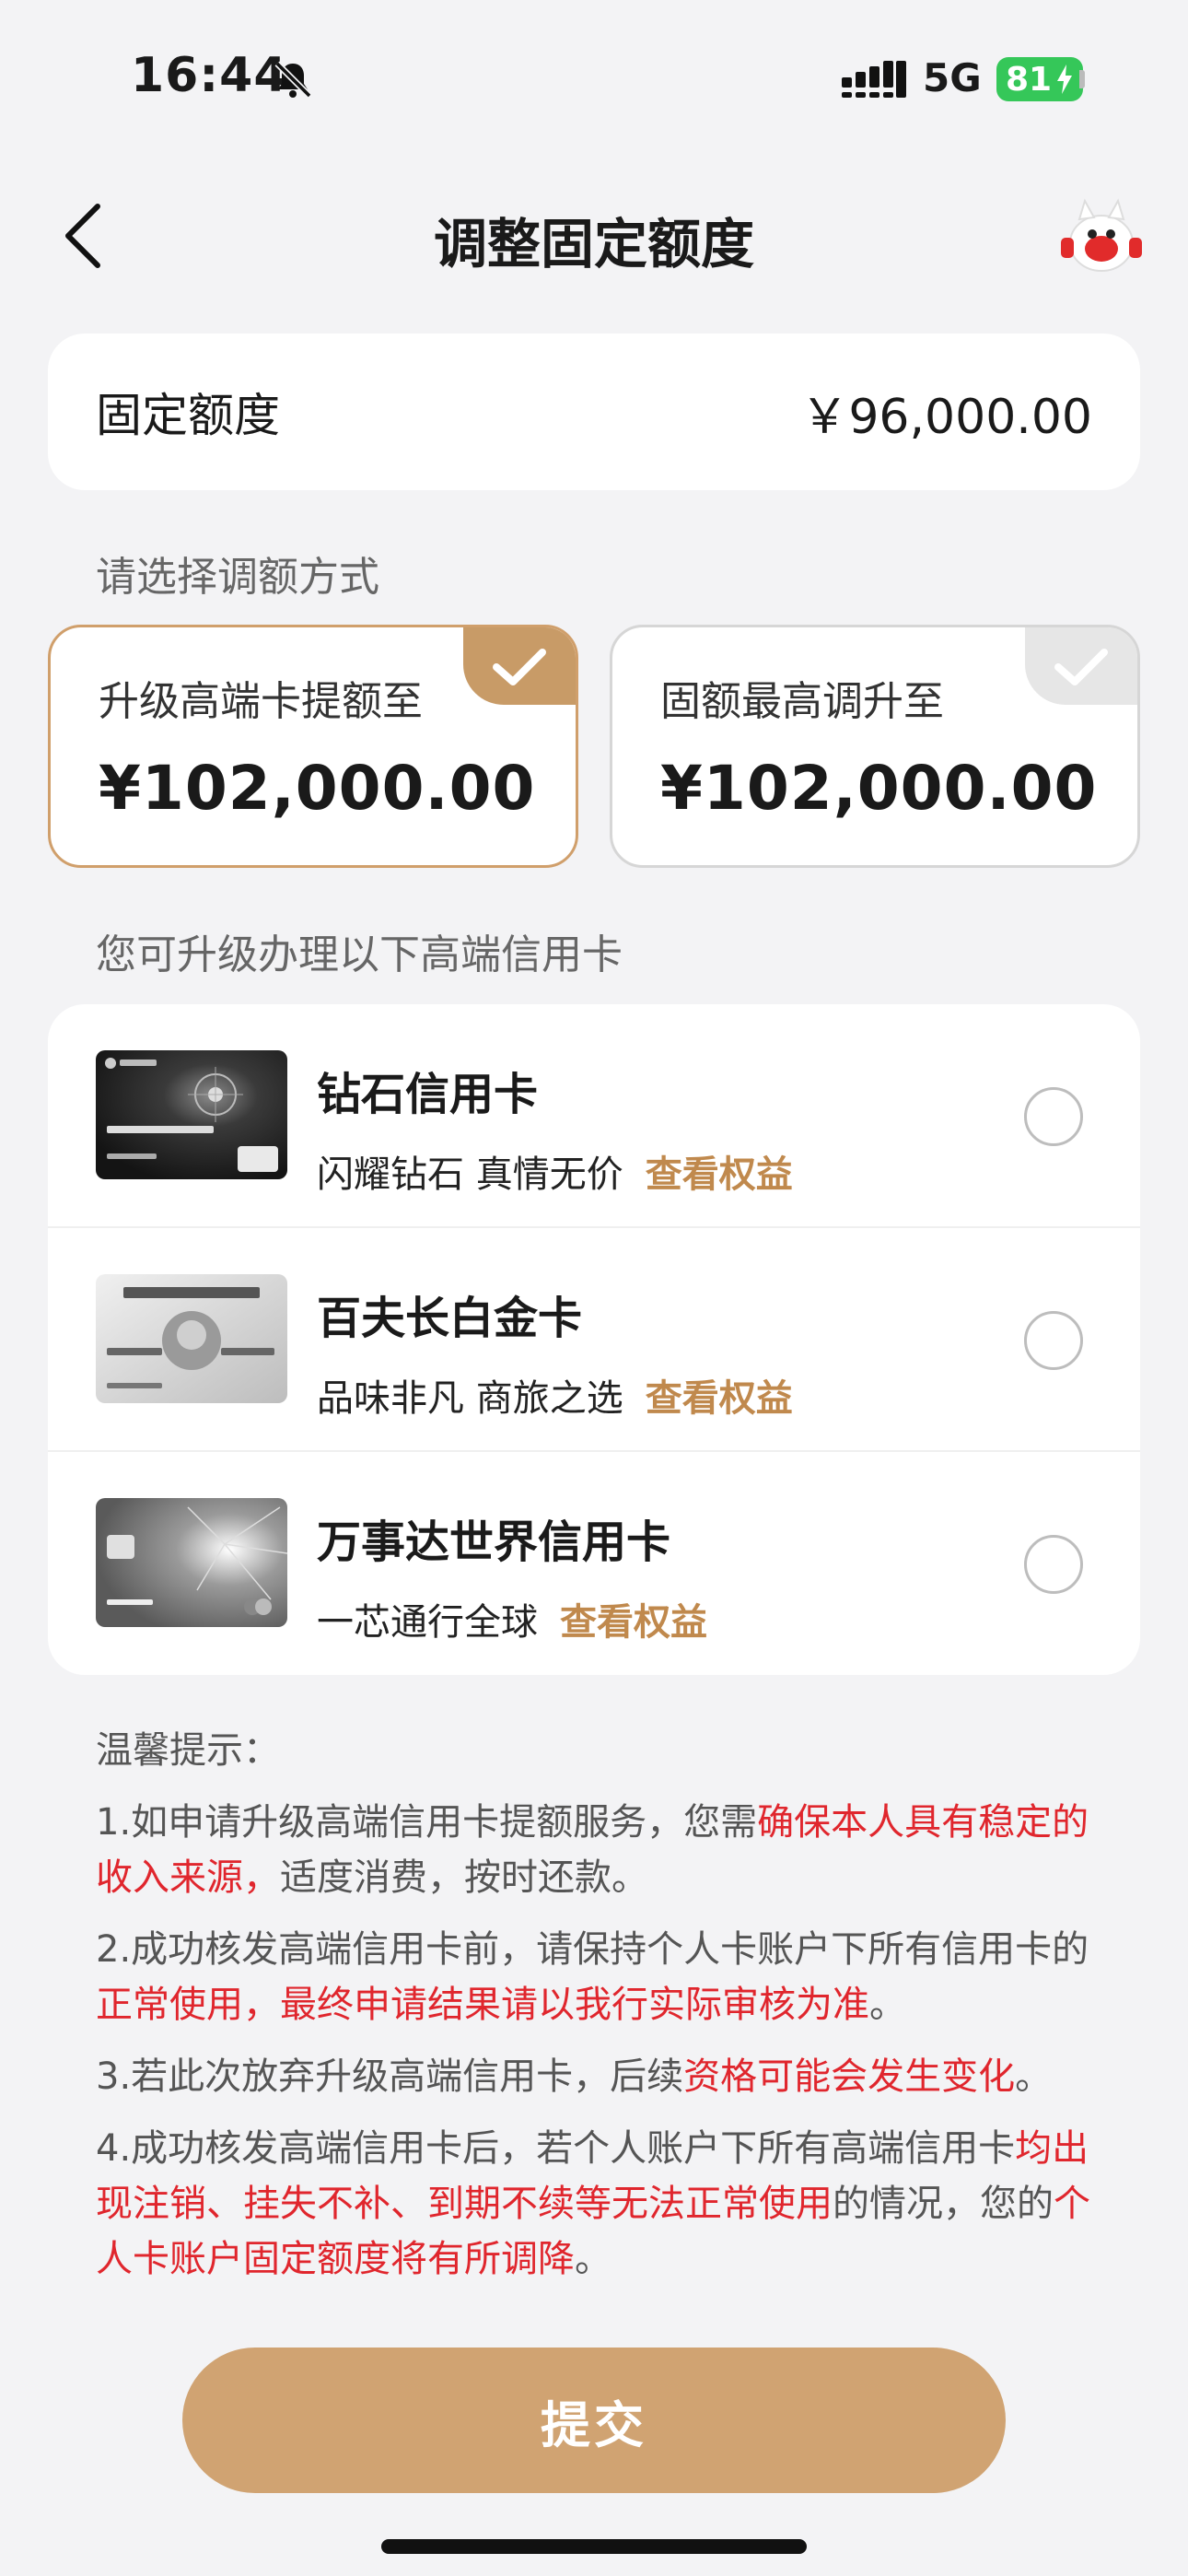 The image size is (1188, 2576). I want to click on card-item-centurion: 百夫长白金卡 品味非凡 商旅之选 查看权益, so click(594, 1340).